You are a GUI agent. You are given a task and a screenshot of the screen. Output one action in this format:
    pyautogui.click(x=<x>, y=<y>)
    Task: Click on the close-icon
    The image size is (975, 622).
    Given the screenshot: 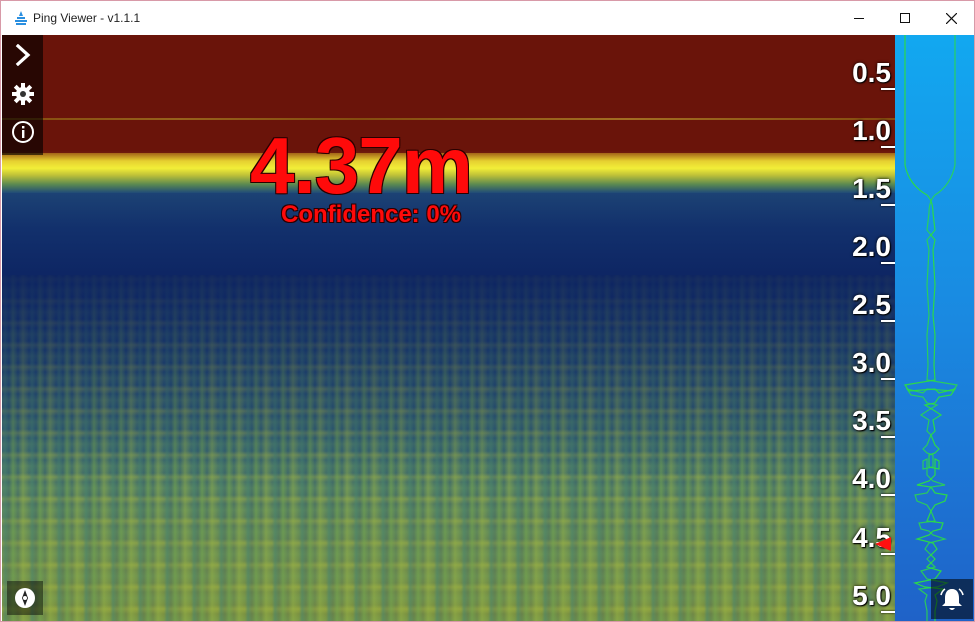 What is the action you would take?
    pyautogui.click(x=951, y=18)
    